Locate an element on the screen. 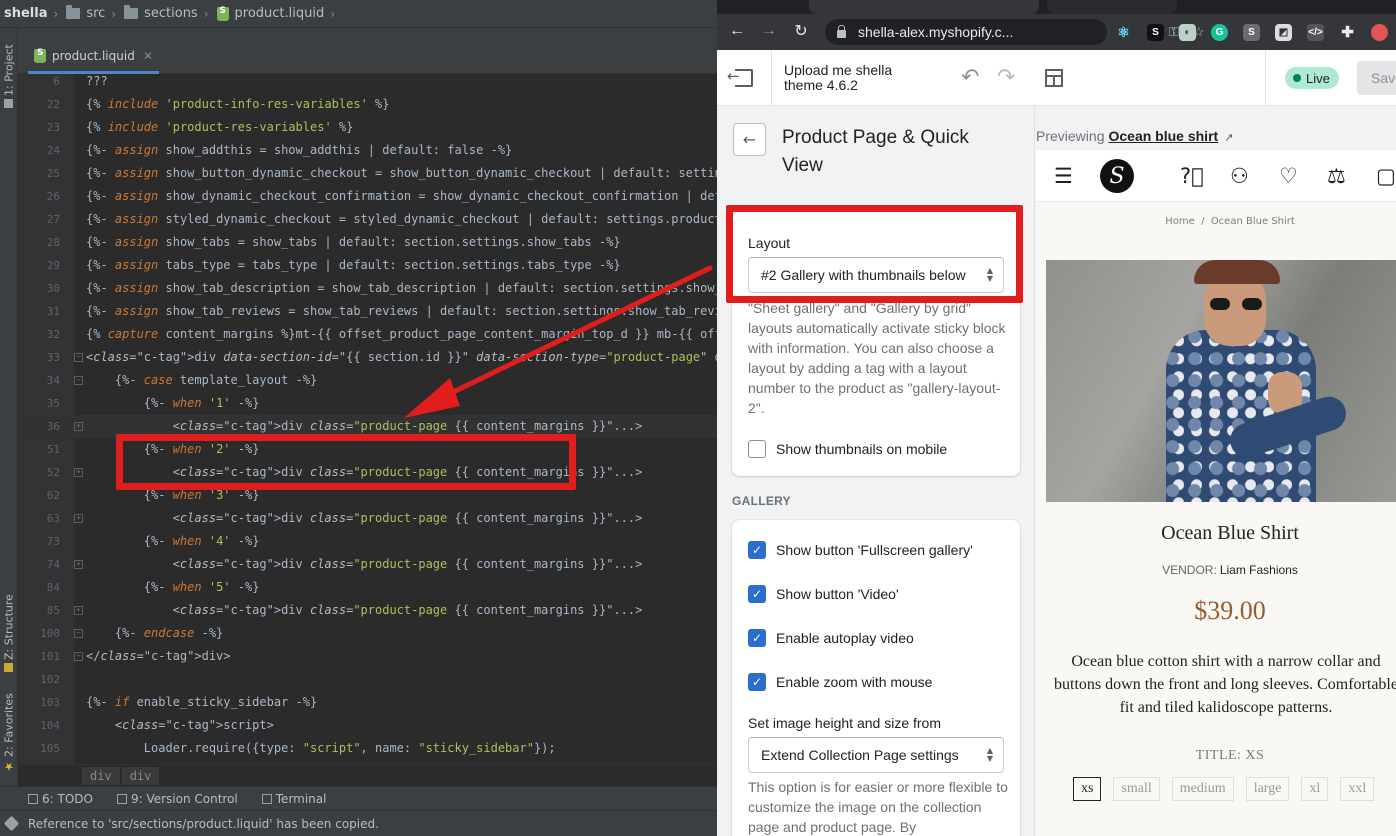 Image resolution: width=1396 pixels, height=836 pixels. compare-scales-icon: ⚖ is located at coordinates (1336, 176).